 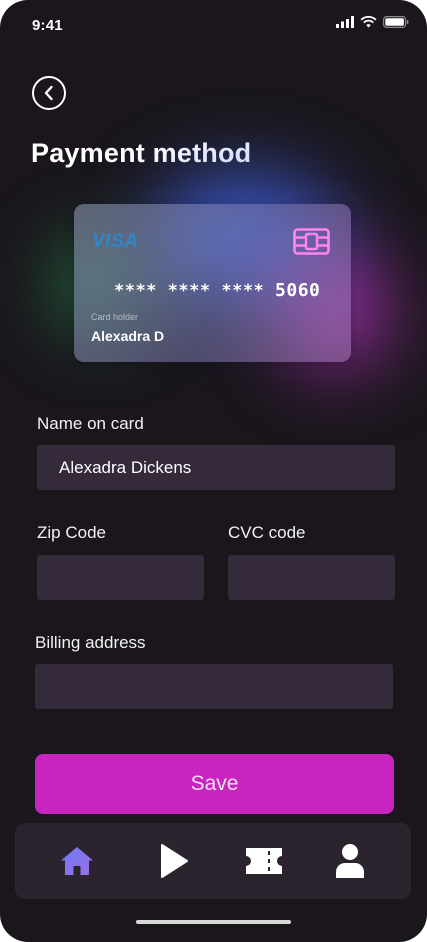 What do you see at coordinates (345, 22) in the screenshot?
I see `signal-icon` at bounding box center [345, 22].